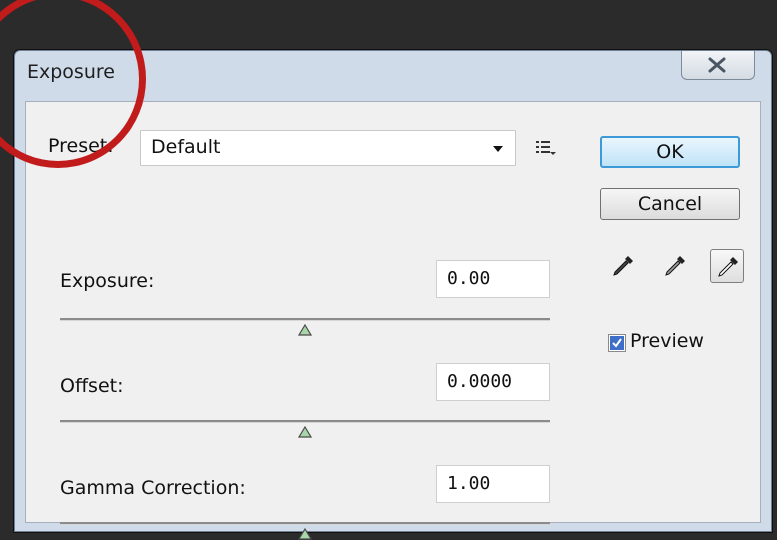 Image resolution: width=777 pixels, height=540 pixels. What do you see at coordinates (305, 534) in the screenshot?
I see `gamma-slider-thumb` at bounding box center [305, 534].